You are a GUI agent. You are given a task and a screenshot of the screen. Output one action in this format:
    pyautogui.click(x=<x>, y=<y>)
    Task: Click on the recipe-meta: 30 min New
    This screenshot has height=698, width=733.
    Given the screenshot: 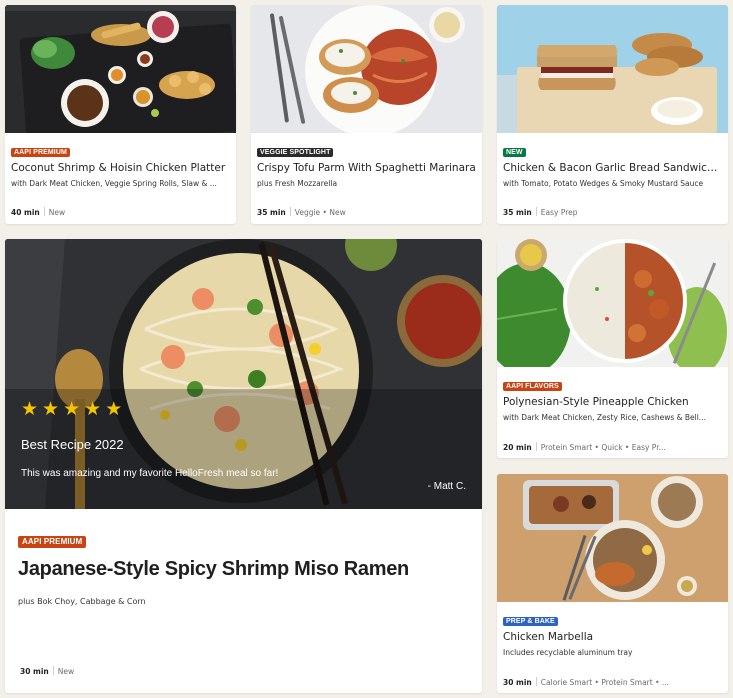 What is the action you would take?
    pyautogui.click(x=248, y=671)
    